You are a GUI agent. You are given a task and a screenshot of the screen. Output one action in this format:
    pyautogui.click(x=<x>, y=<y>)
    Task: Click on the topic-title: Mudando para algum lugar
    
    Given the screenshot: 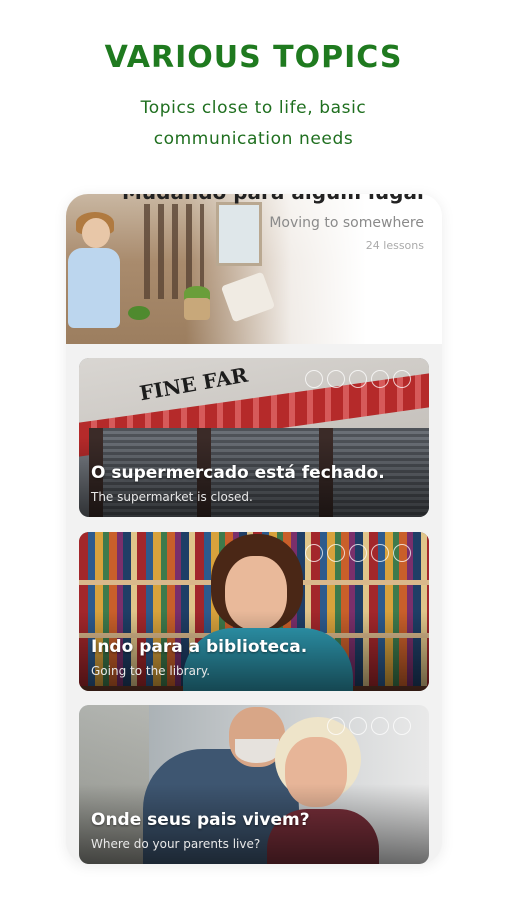 What is the action you would take?
    pyautogui.click(x=274, y=199)
    